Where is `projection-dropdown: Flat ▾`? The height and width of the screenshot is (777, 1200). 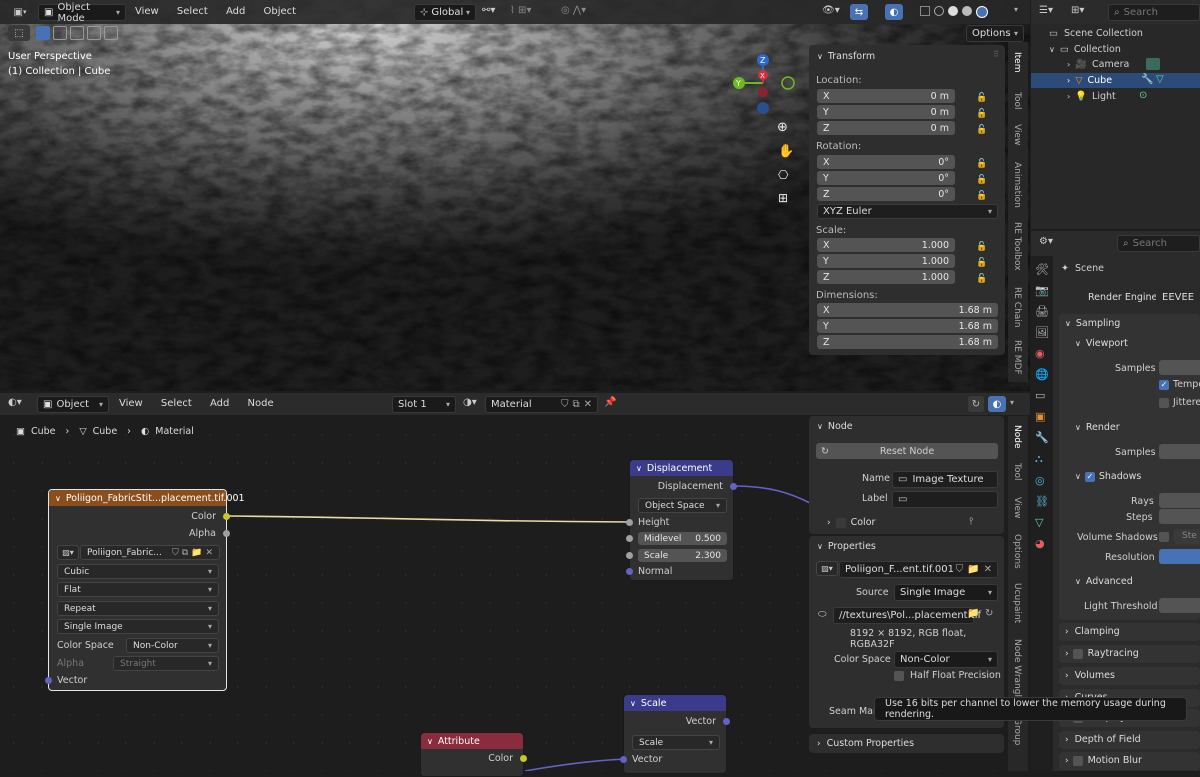 projection-dropdown: Flat ▾ is located at coordinates (138, 589).